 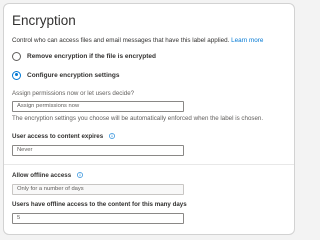 I want to click on expires-label-text: User access to content expires, so click(x=58, y=136).